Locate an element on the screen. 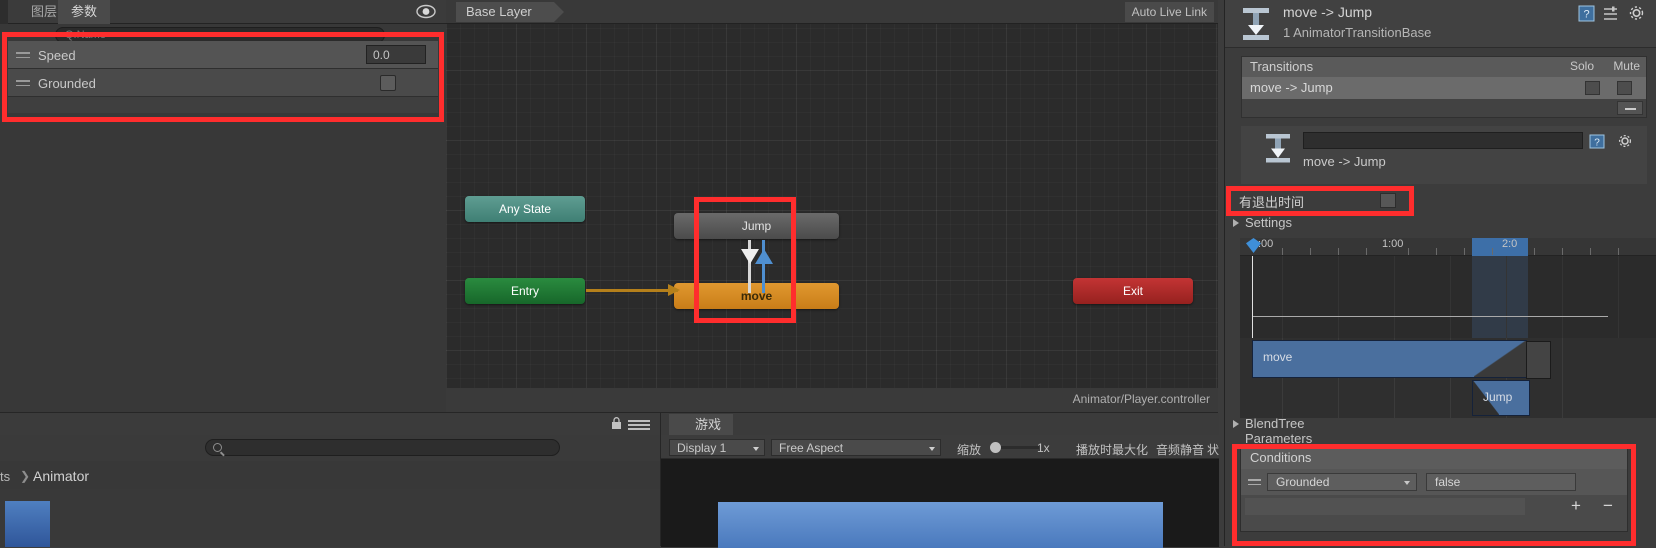  tab-parameters: 参数 is located at coordinates (84, 12).